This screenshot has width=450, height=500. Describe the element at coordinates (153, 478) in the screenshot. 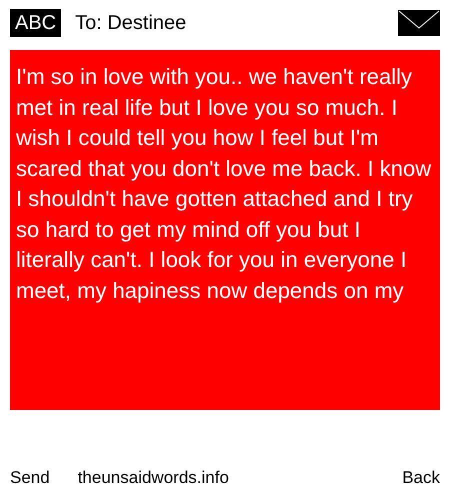

I see `site-name: theunsaidwords.info` at that location.